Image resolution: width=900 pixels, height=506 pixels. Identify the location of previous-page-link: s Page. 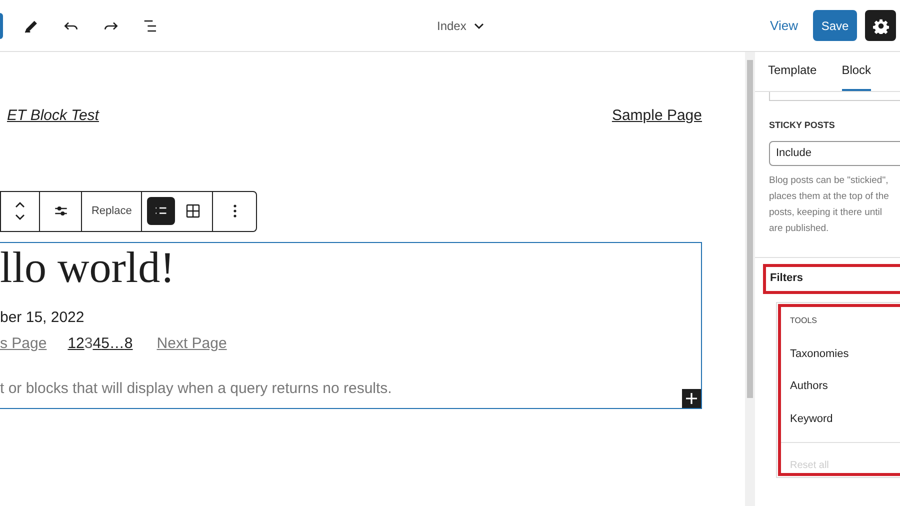
(23, 344).